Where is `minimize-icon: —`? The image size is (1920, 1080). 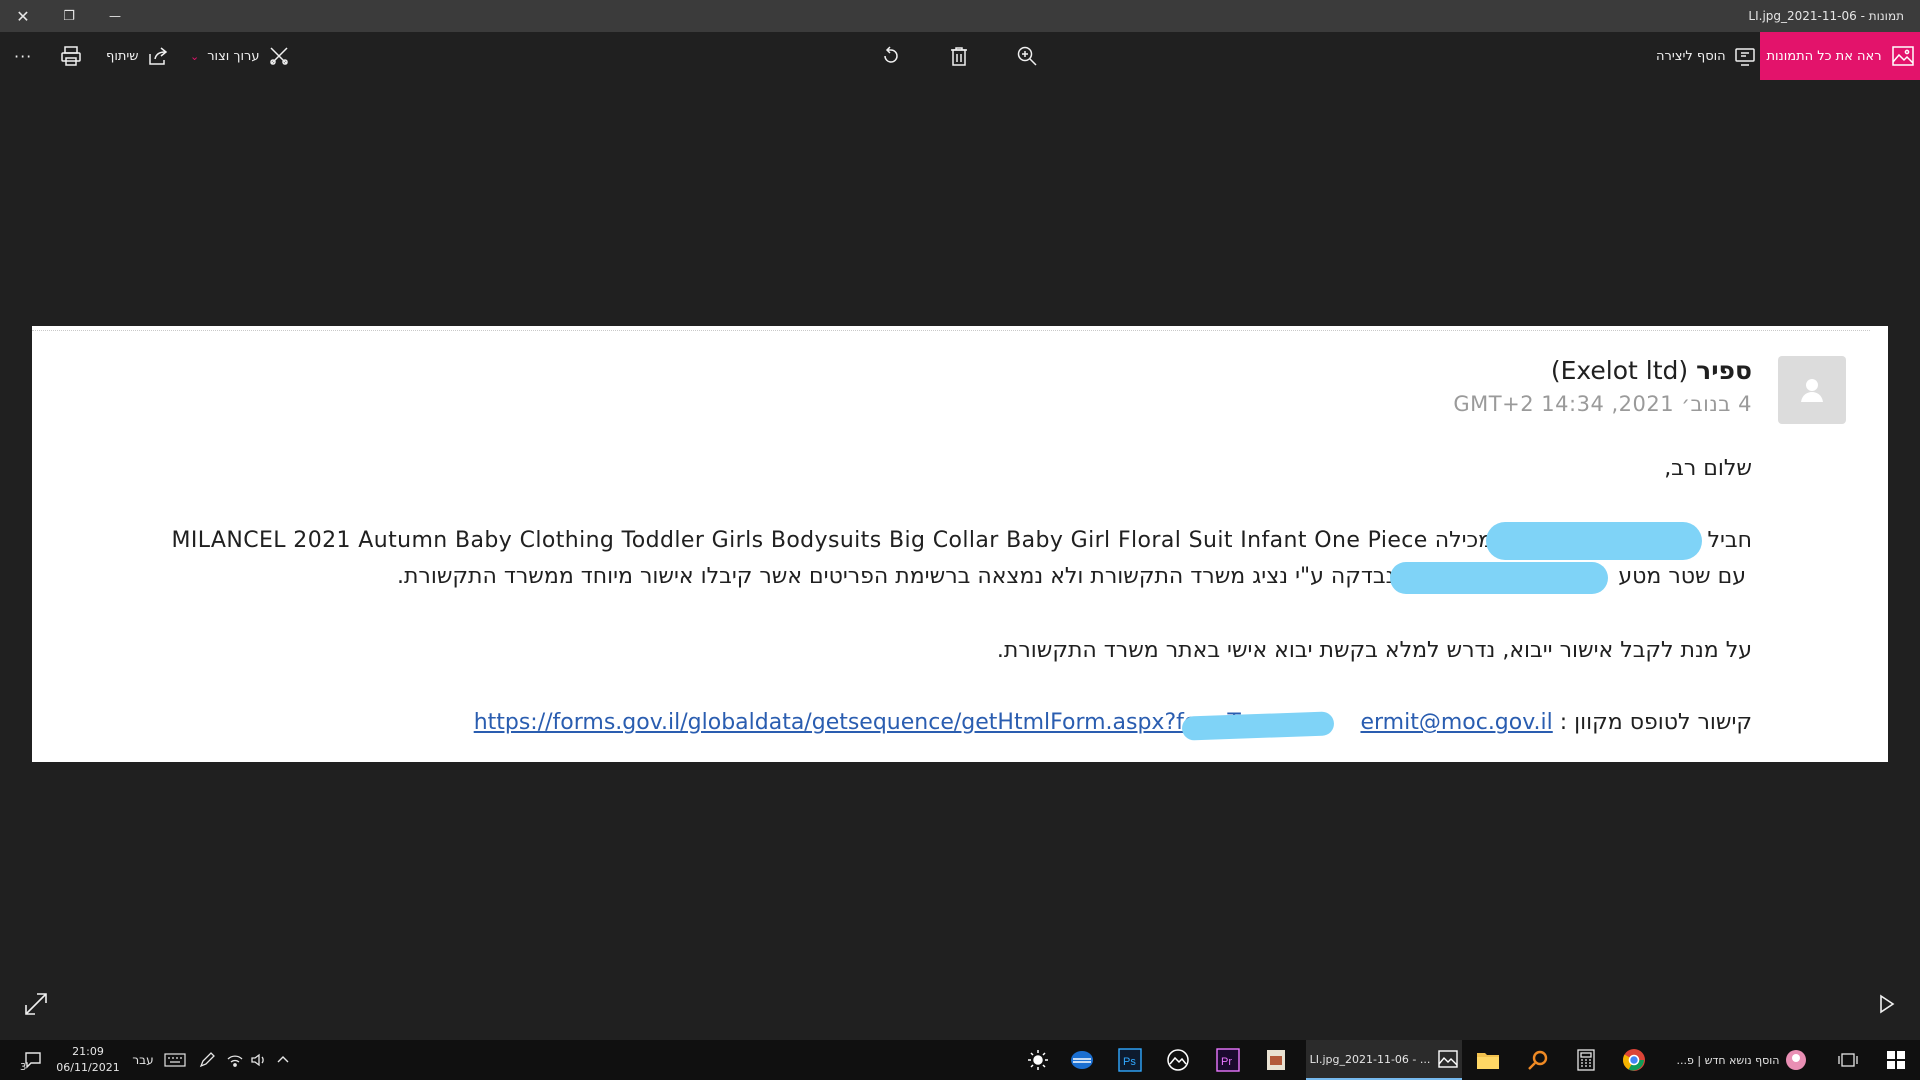
minimize-icon: — is located at coordinates (115, 16).